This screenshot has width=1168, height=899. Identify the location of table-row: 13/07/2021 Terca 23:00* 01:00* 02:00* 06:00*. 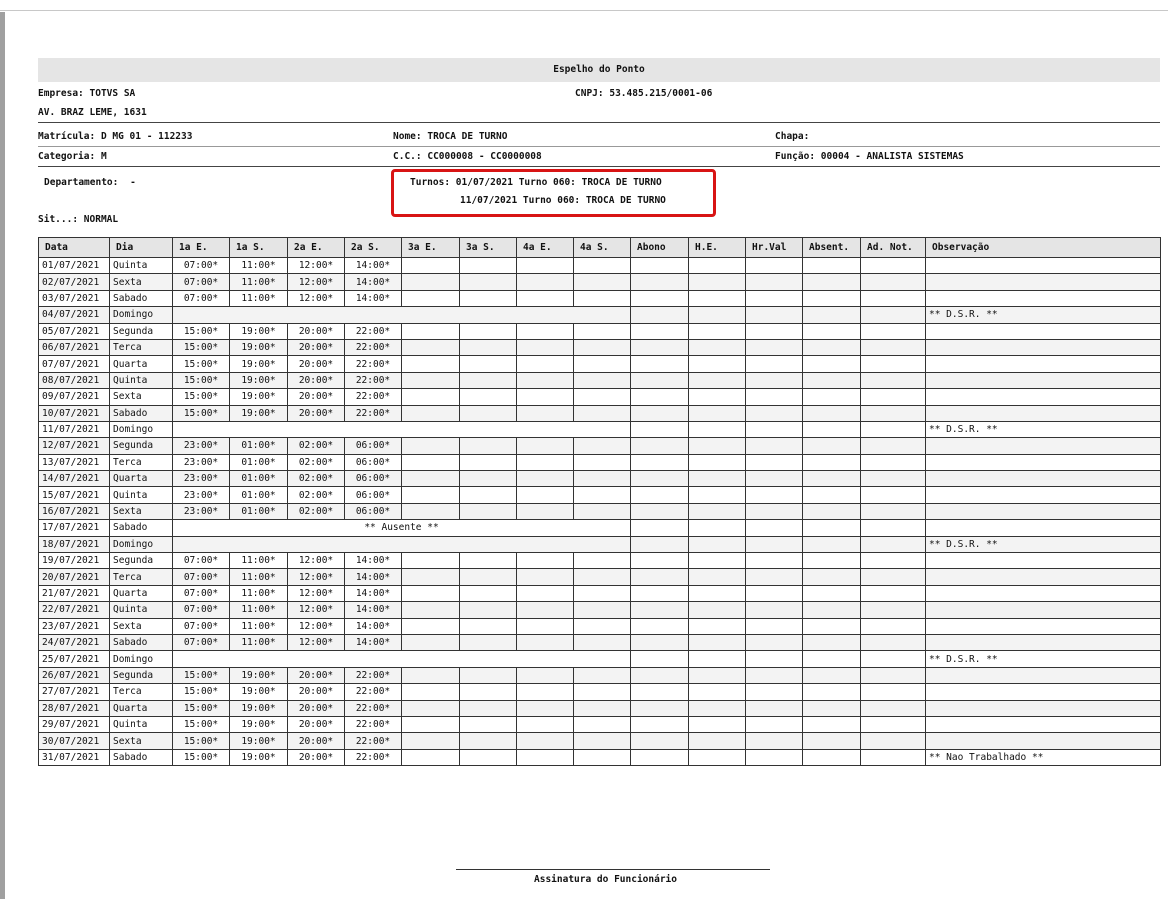
(599, 462).